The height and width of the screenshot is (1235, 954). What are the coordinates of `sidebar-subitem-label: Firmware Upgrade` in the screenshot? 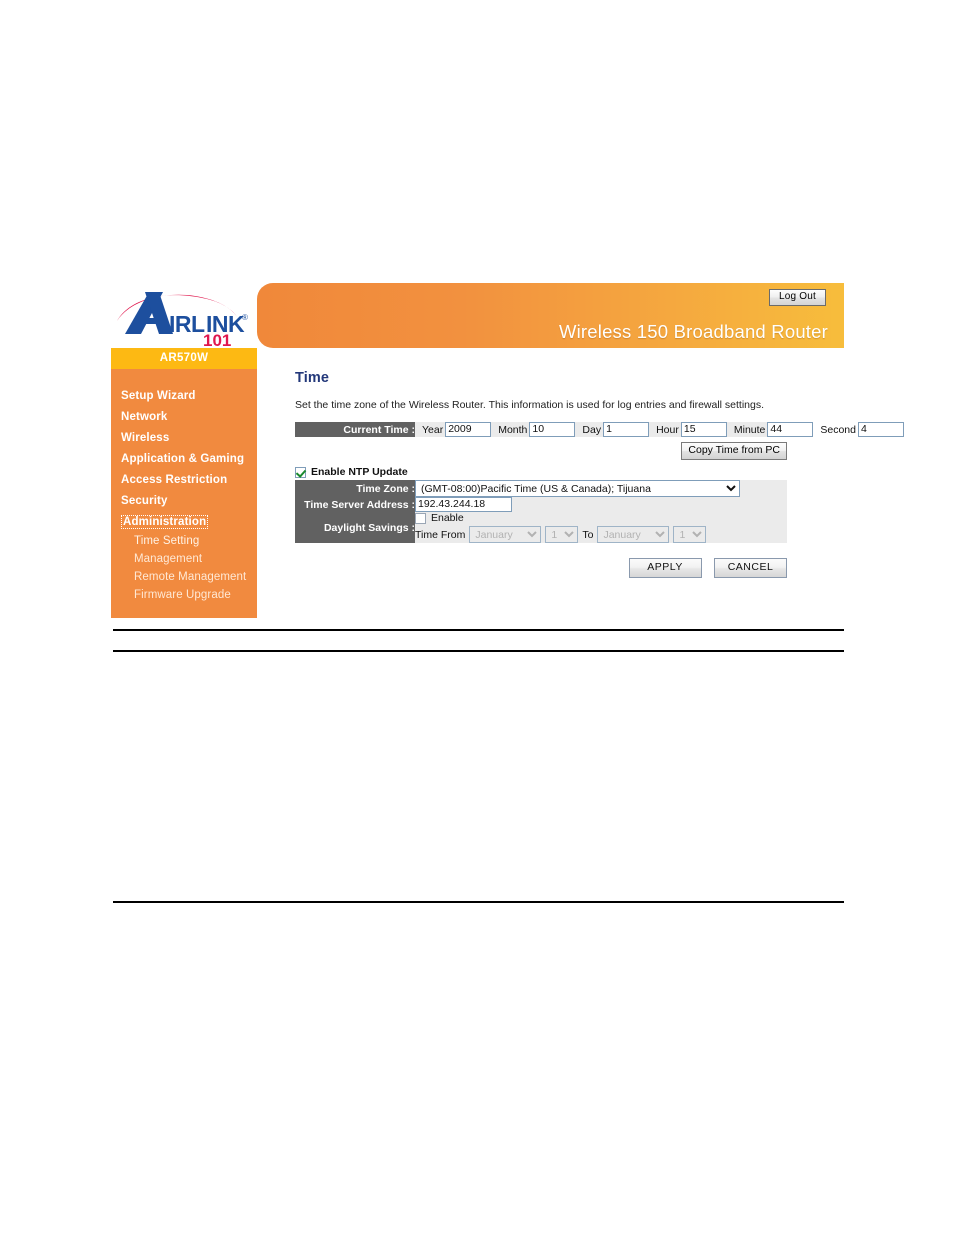 It's located at (182, 594).